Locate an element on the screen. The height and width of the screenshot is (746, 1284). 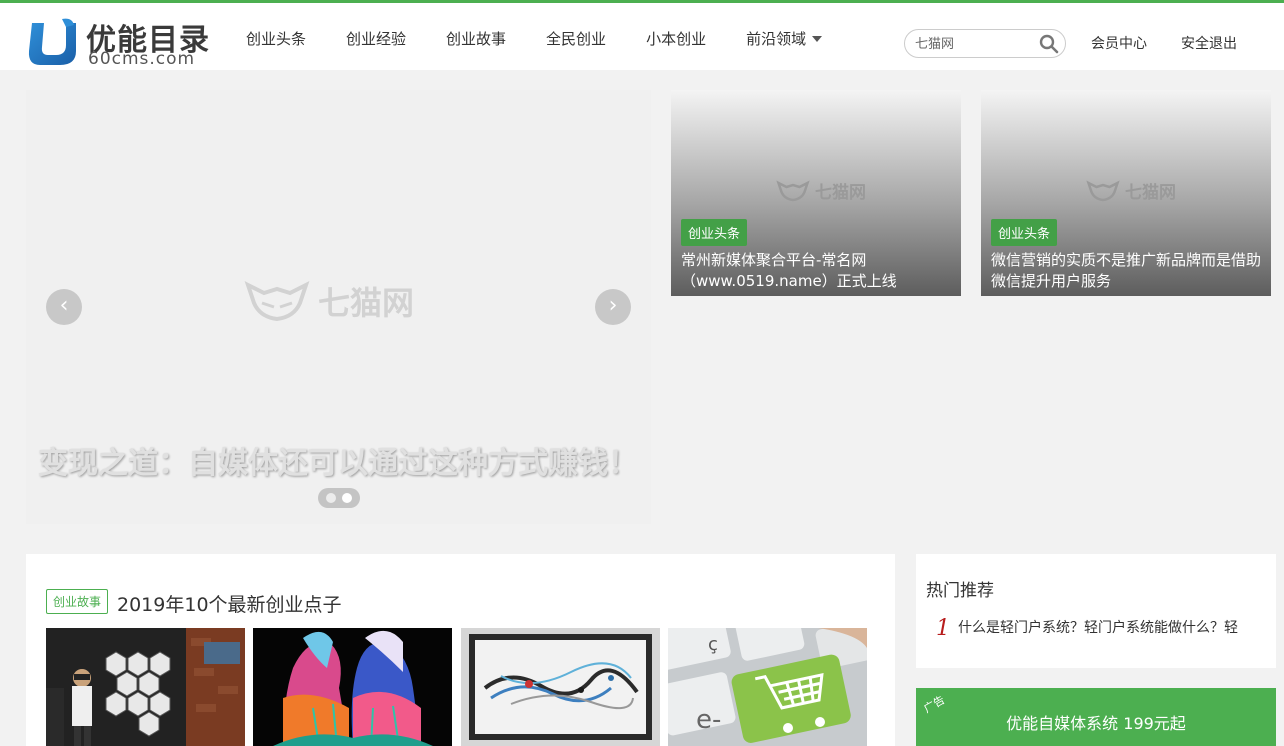
article-thumb-body-paint is located at coordinates (352, 687).